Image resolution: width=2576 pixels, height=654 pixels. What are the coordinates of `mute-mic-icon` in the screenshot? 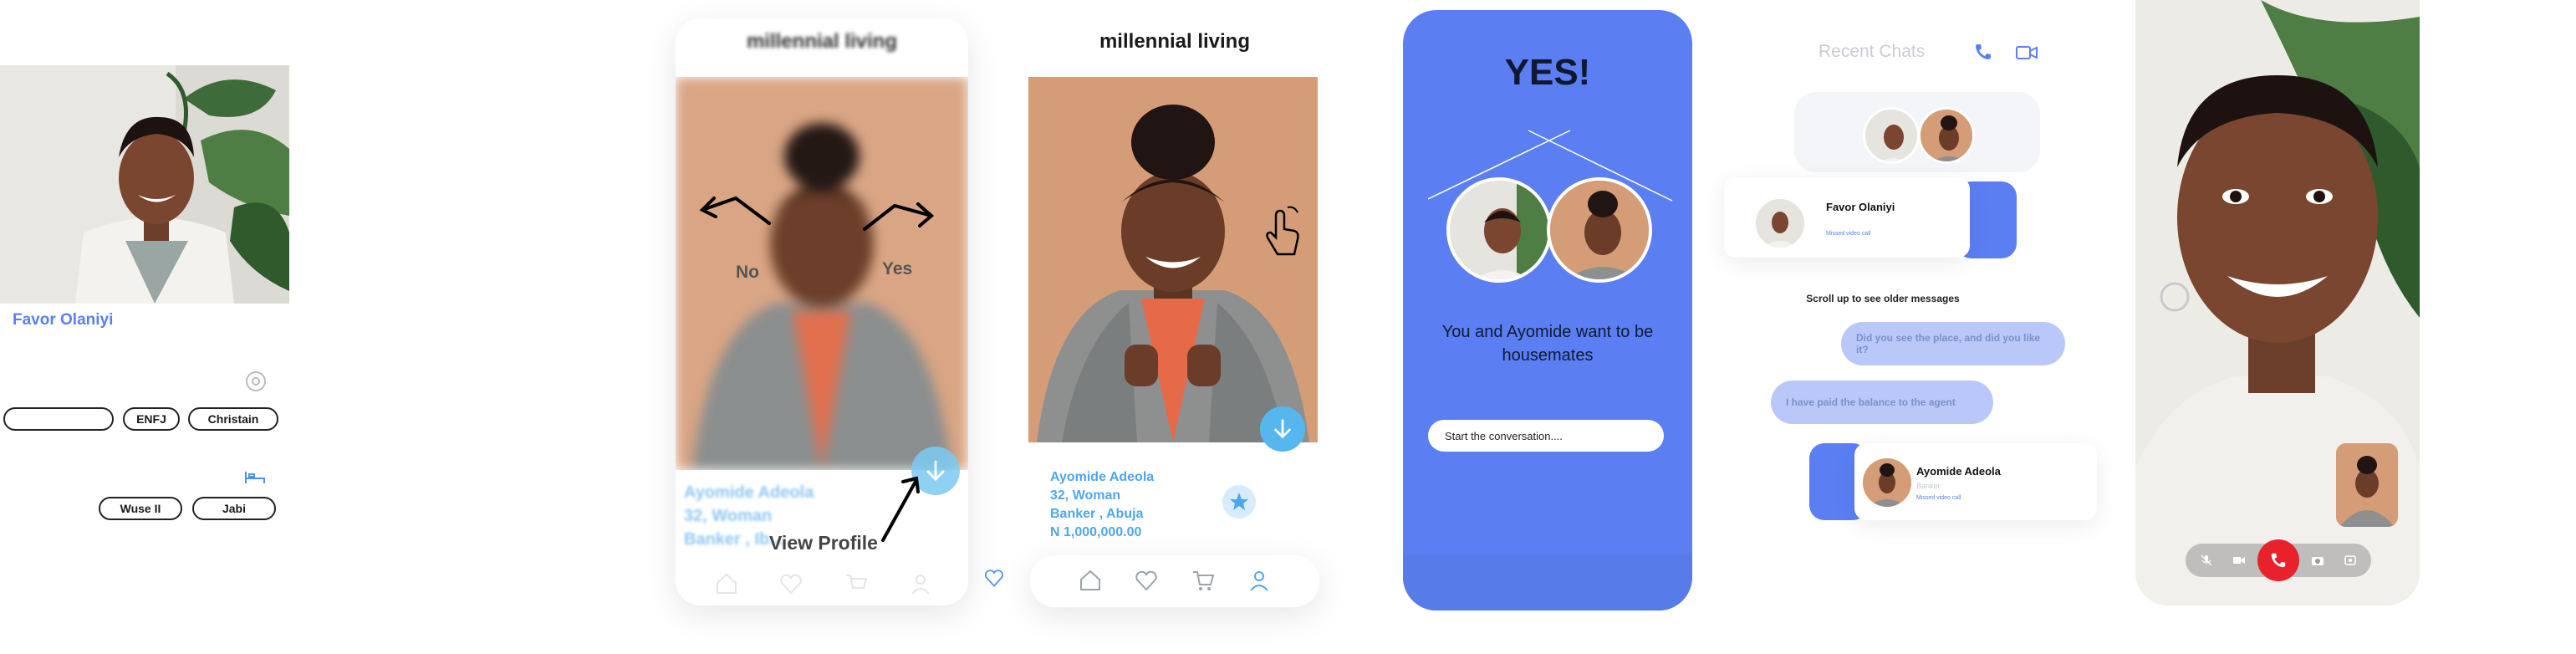 It's located at (2207, 560).